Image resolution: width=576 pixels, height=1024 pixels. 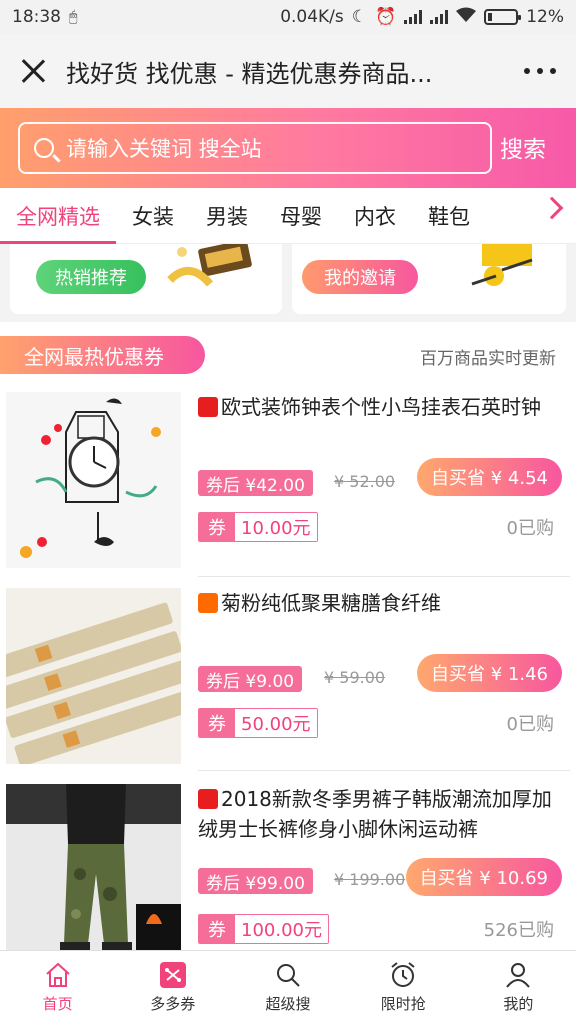 I want to click on tab-baby: 母婴, so click(x=301, y=216).